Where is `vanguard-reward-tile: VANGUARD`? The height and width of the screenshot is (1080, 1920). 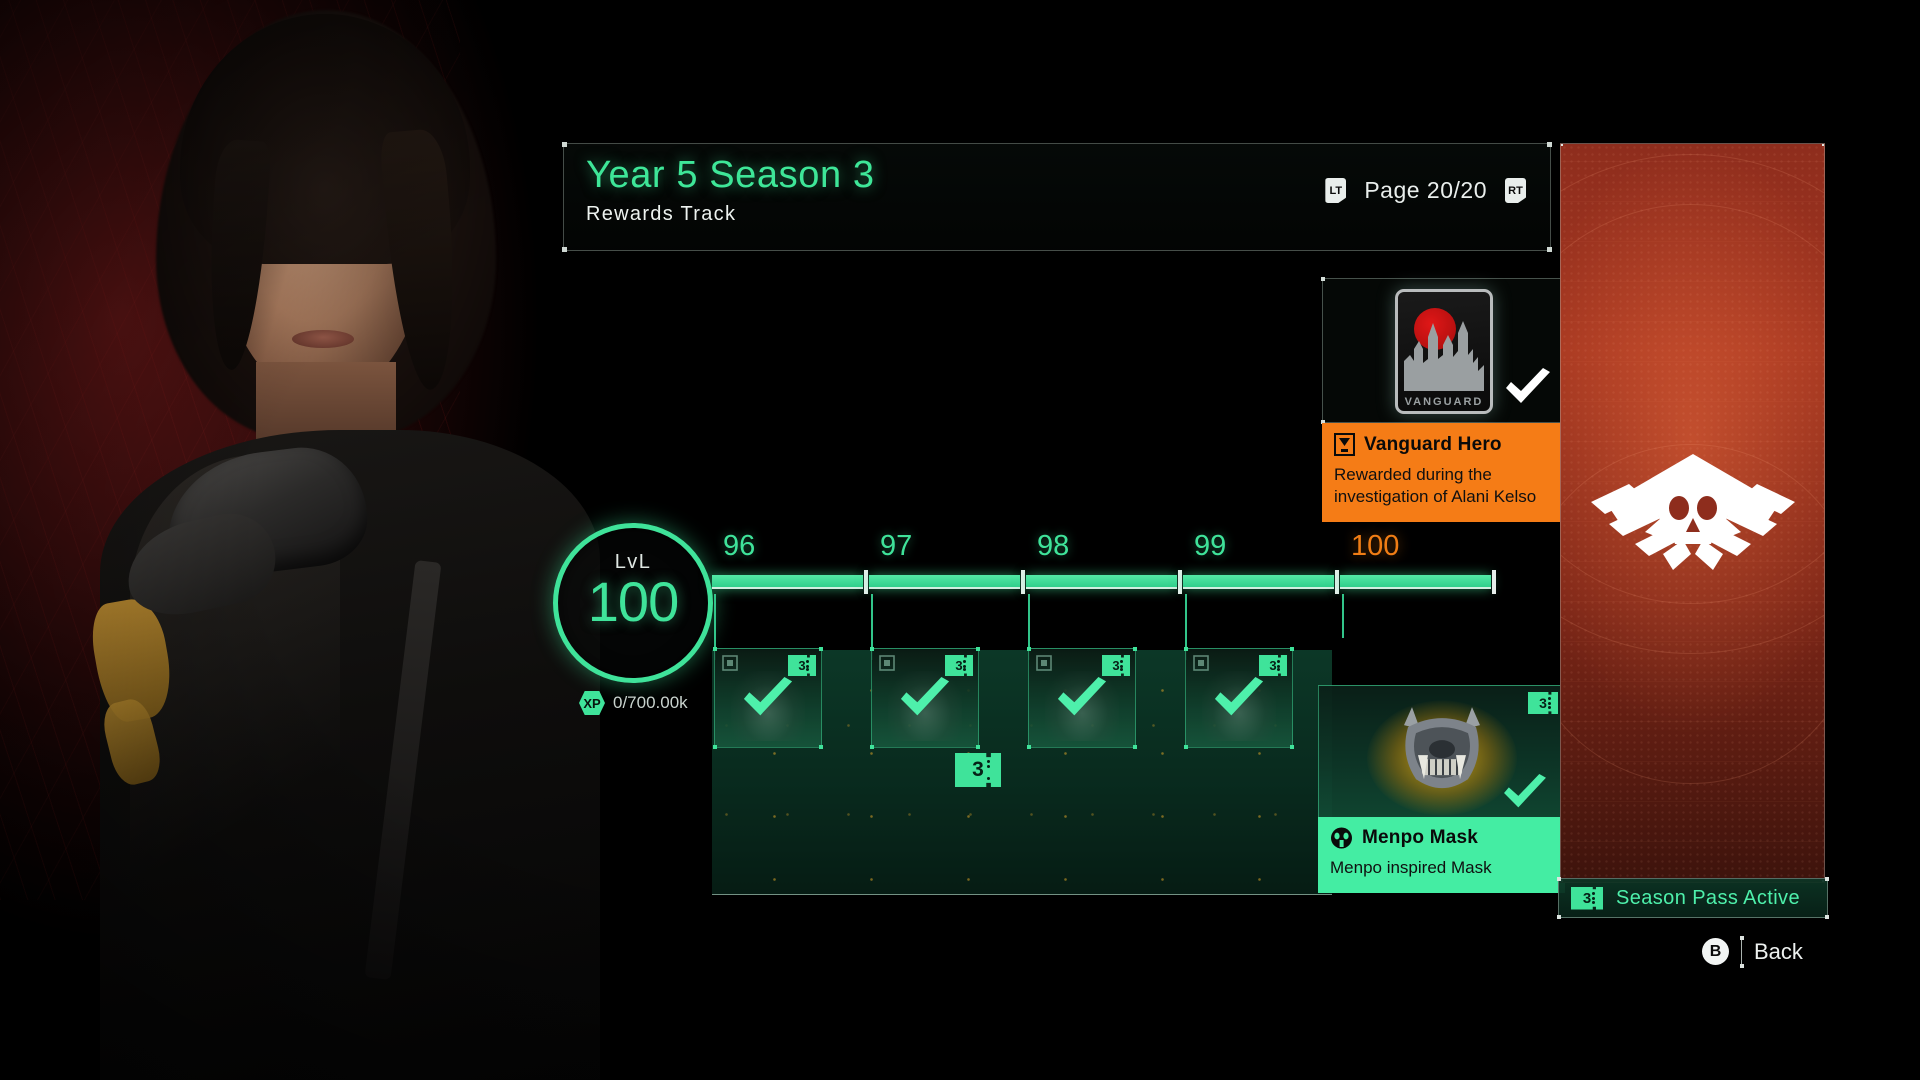 vanguard-reward-tile: VANGUARD is located at coordinates (1443, 350).